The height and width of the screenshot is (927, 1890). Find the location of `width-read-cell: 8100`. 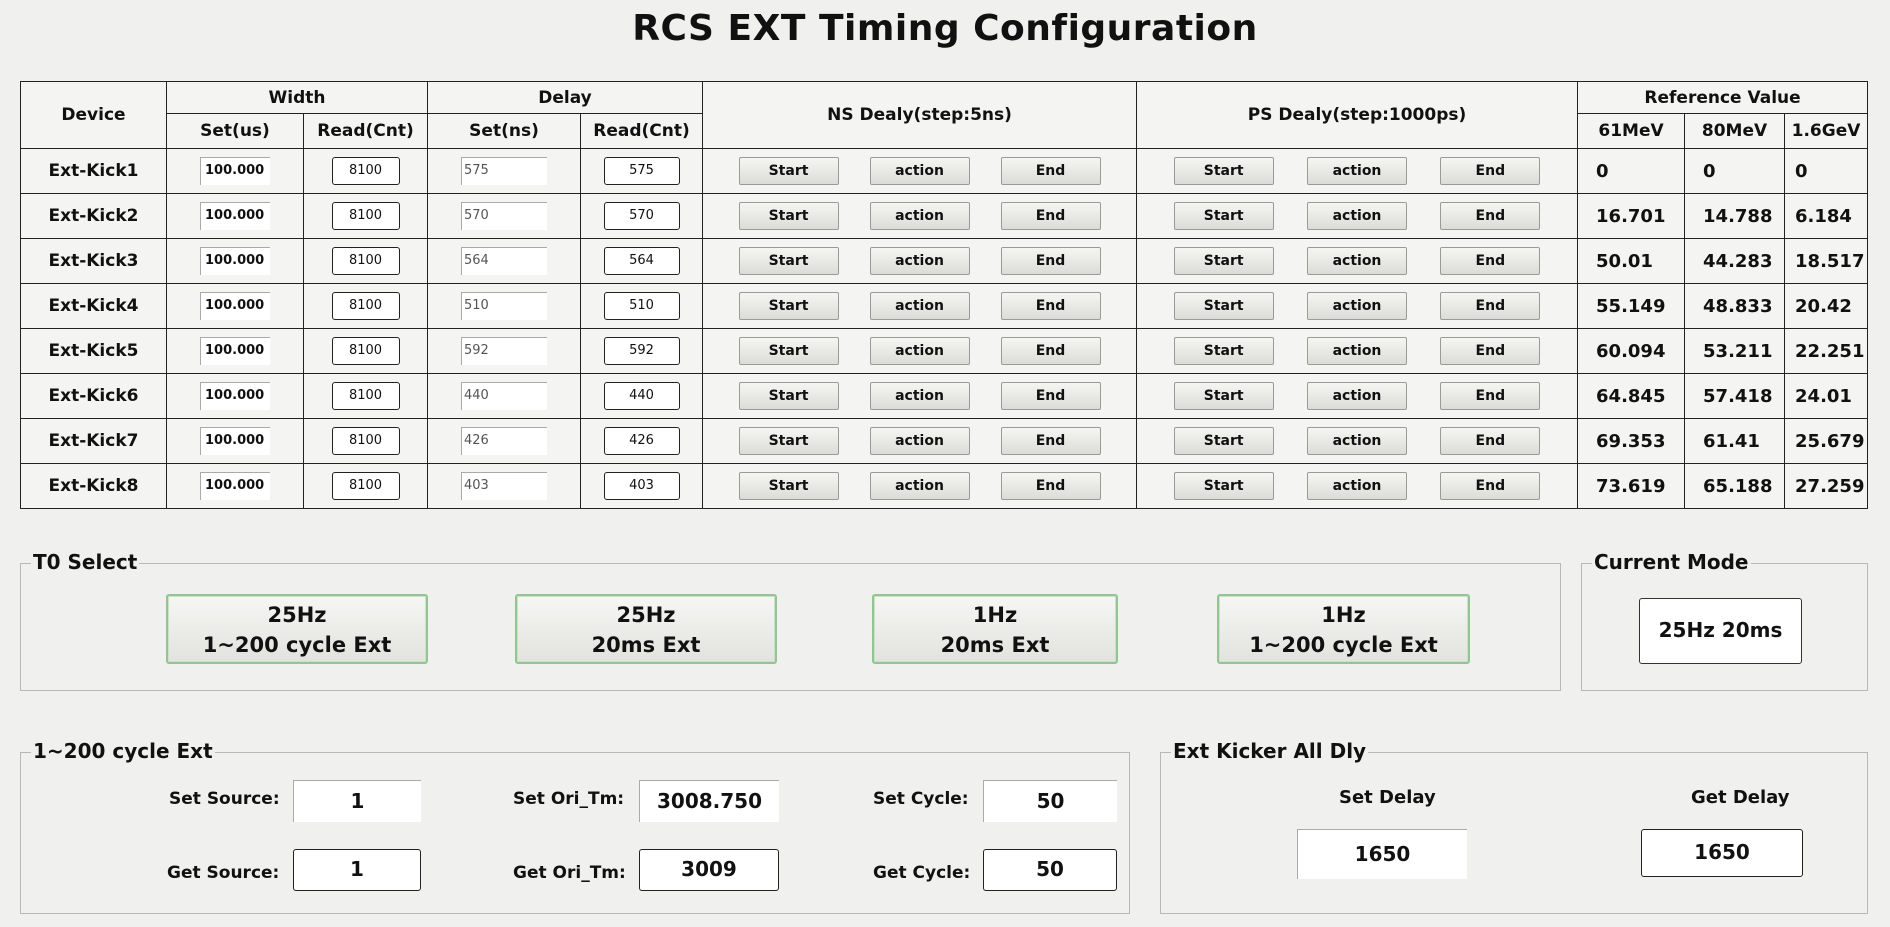

width-read-cell: 8100 is located at coordinates (365, 216).